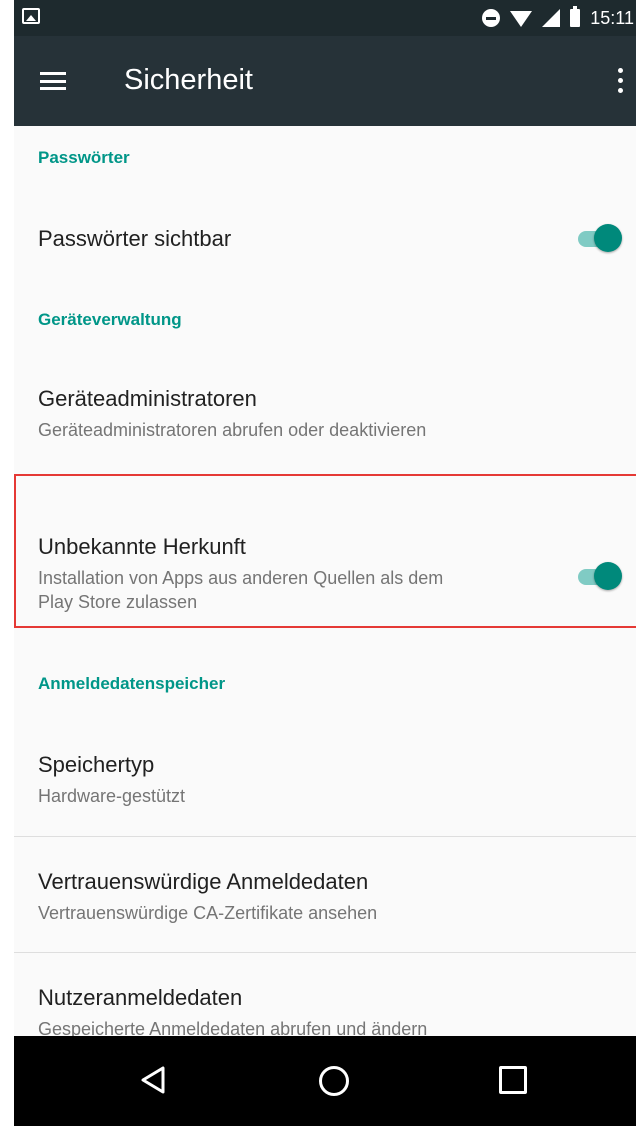 The height and width of the screenshot is (1126, 636). Describe the element at coordinates (513, 1080) in the screenshot. I see `nav-recents-icon` at that location.